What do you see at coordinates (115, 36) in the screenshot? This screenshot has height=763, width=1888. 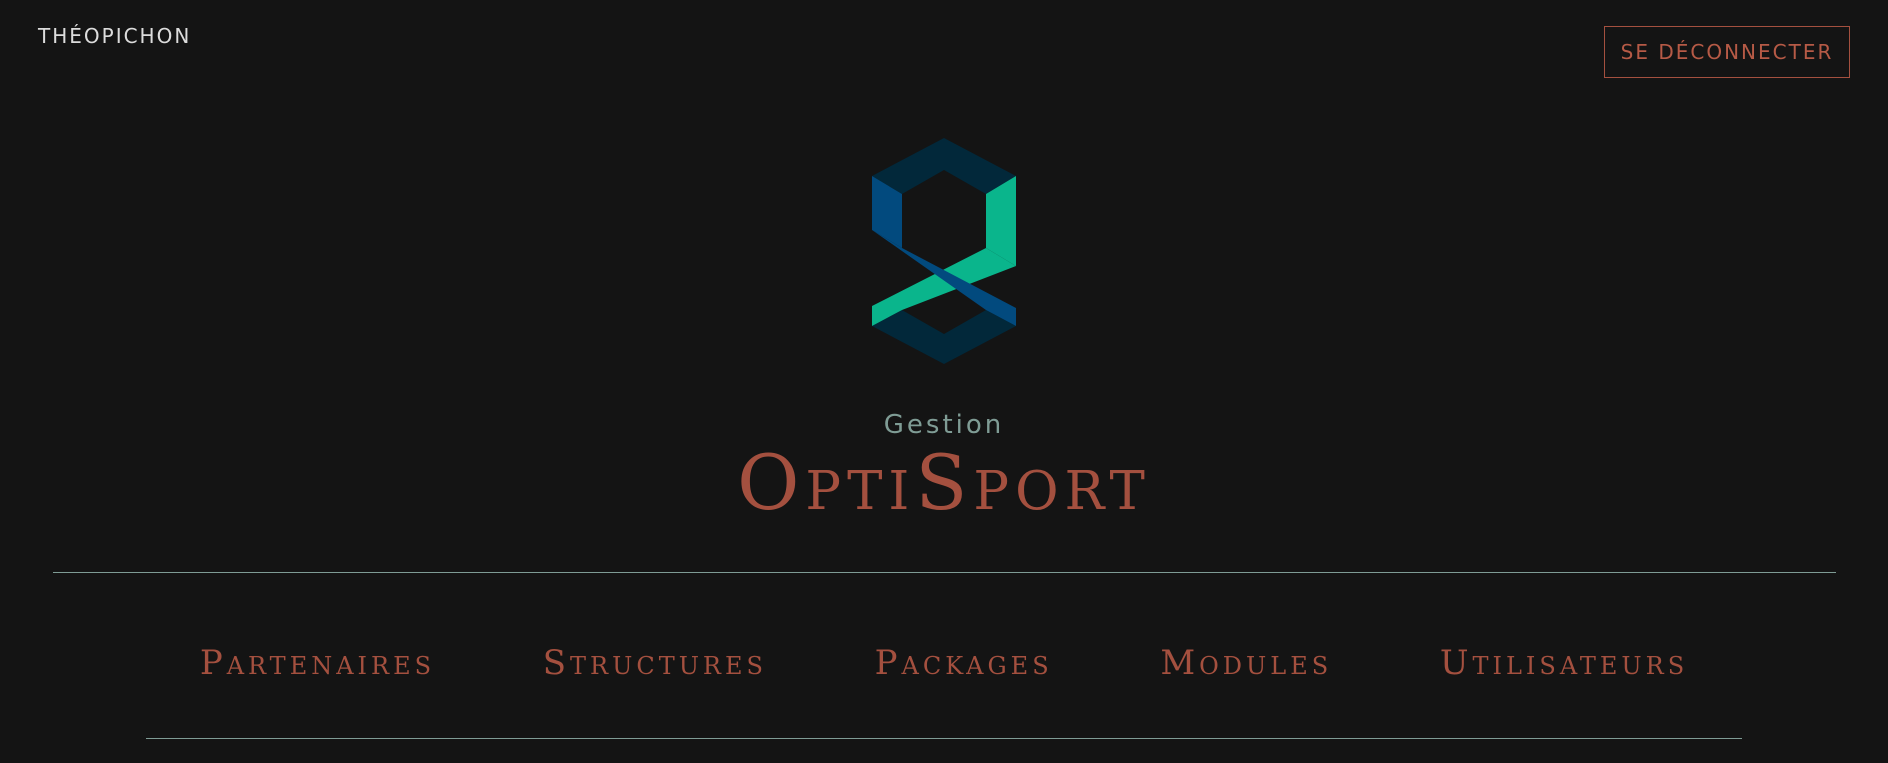 I see `username-label: THÉOPICHON` at bounding box center [115, 36].